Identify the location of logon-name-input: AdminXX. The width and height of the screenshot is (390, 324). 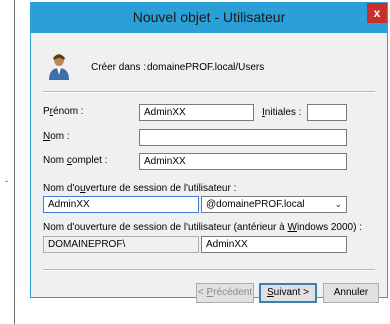
(121, 204).